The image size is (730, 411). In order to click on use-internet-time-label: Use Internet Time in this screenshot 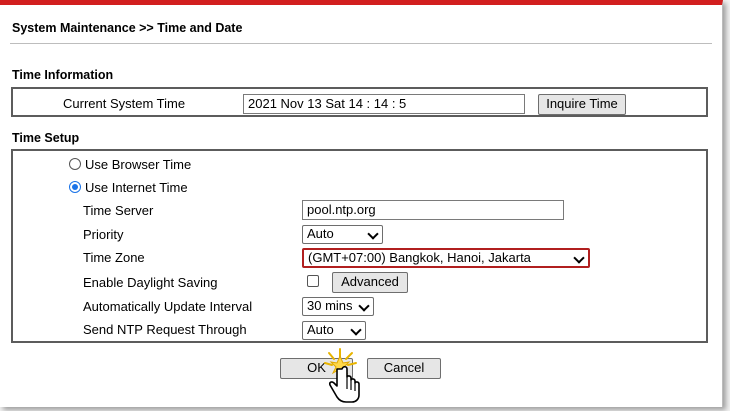, I will do `click(136, 187)`.